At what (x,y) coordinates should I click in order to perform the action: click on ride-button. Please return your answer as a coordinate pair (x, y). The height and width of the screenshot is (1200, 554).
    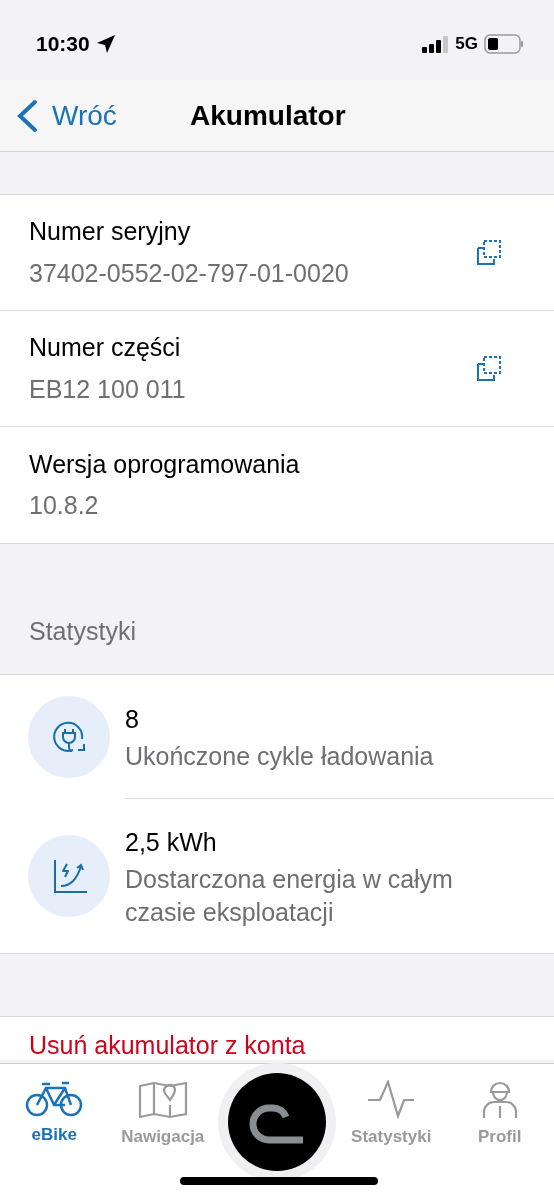
    Looking at the image, I should click on (277, 1122).